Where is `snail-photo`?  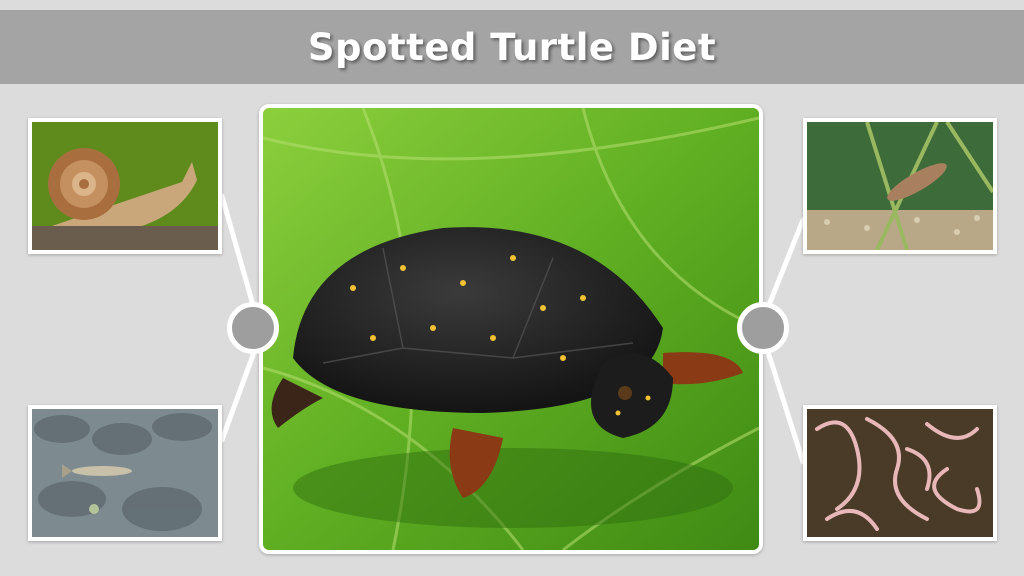
snail-photo is located at coordinates (125, 186).